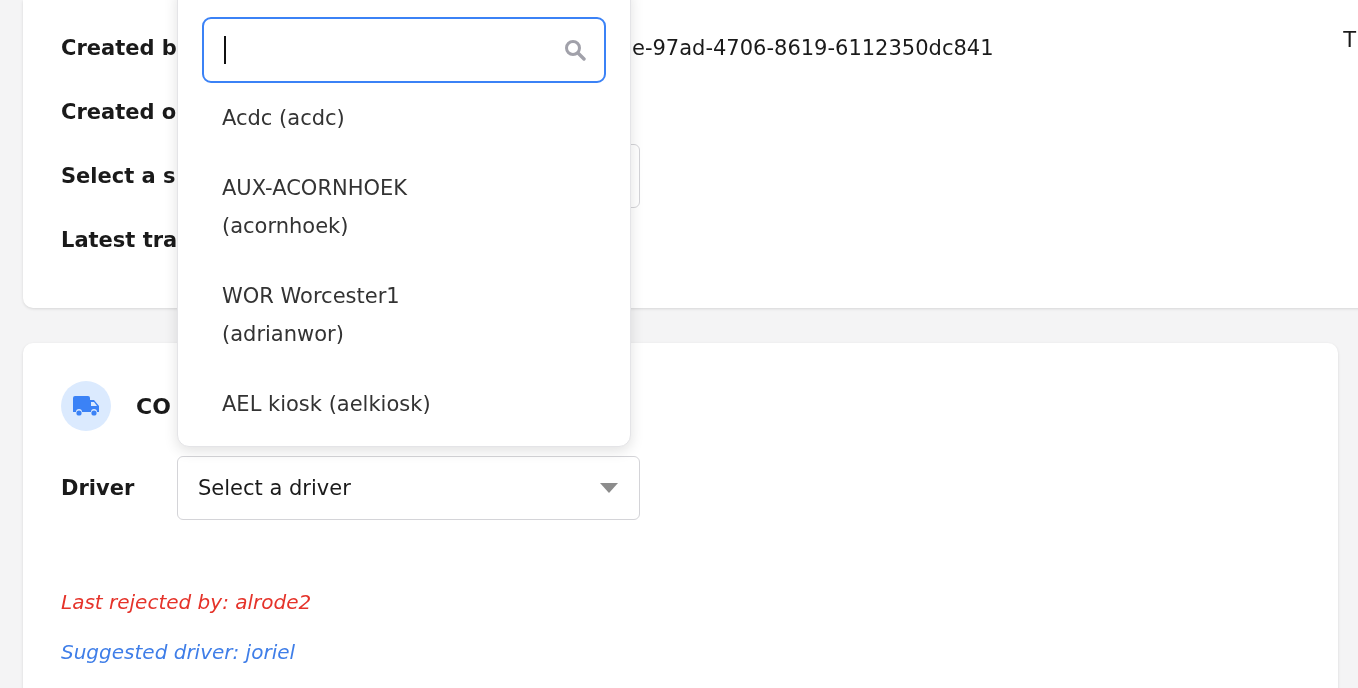 This screenshot has width=1358, height=688. I want to click on search-field, so click(404, 50).